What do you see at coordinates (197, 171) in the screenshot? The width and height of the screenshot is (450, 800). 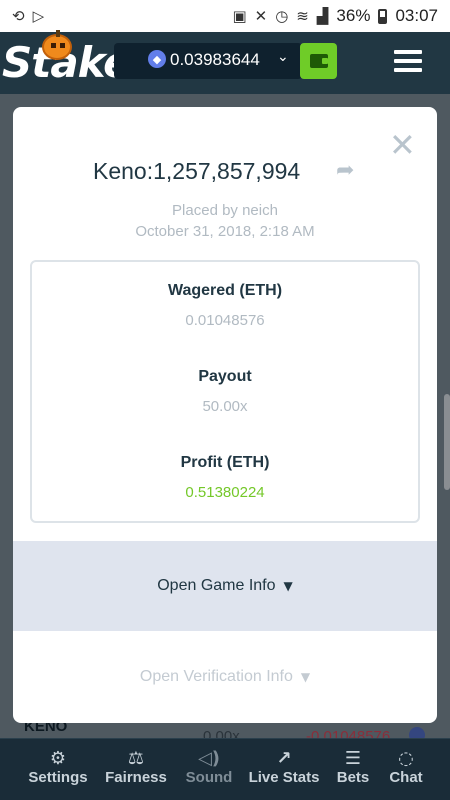 I see `bet-title: Keno:1,257,857,994` at bounding box center [197, 171].